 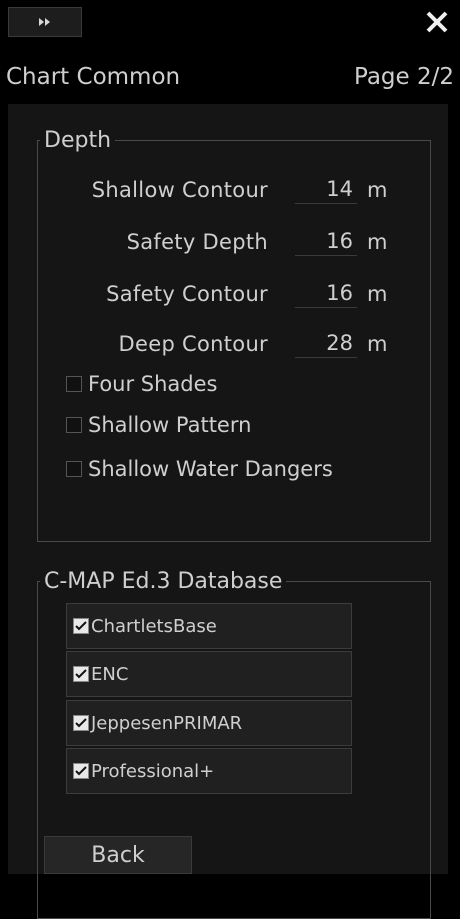 What do you see at coordinates (209, 674) in the screenshot?
I see `db-item-enc: ENC` at bounding box center [209, 674].